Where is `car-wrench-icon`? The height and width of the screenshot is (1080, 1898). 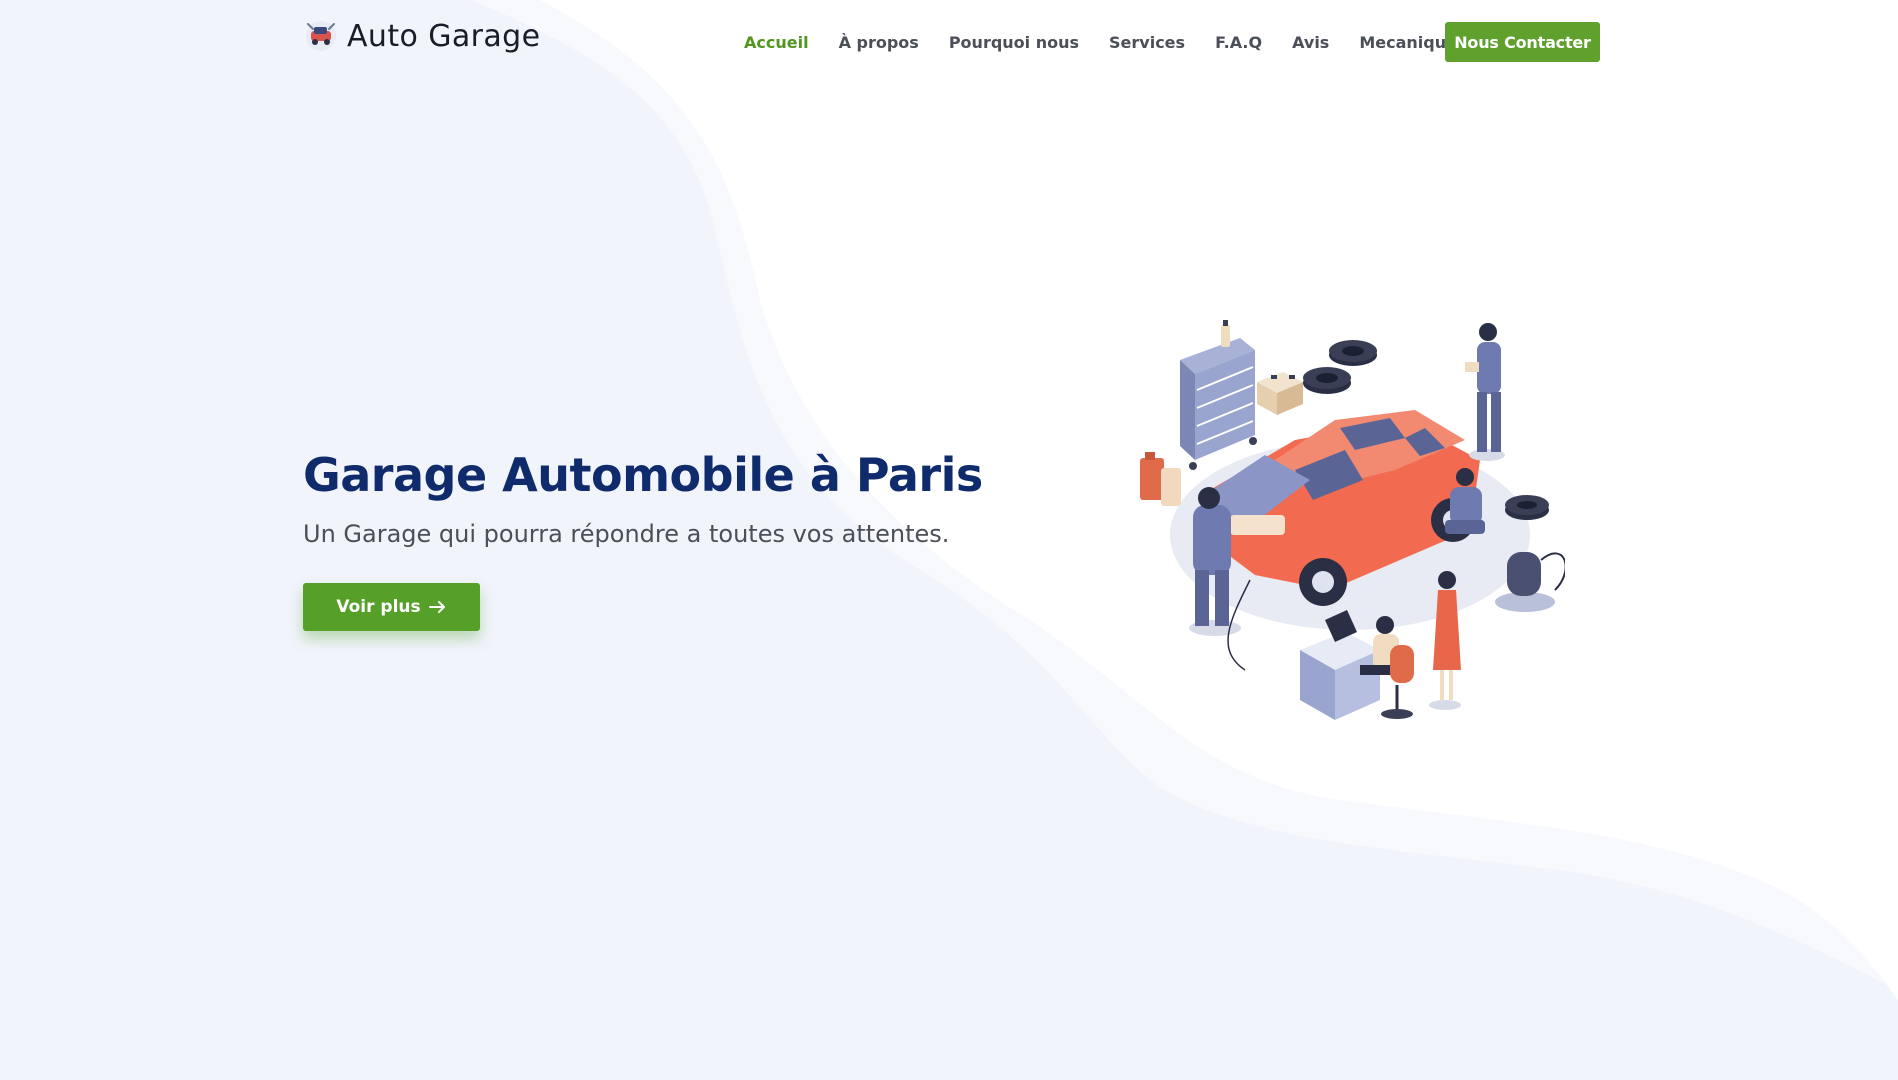
car-wrench-icon is located at coordinates (321, 36).